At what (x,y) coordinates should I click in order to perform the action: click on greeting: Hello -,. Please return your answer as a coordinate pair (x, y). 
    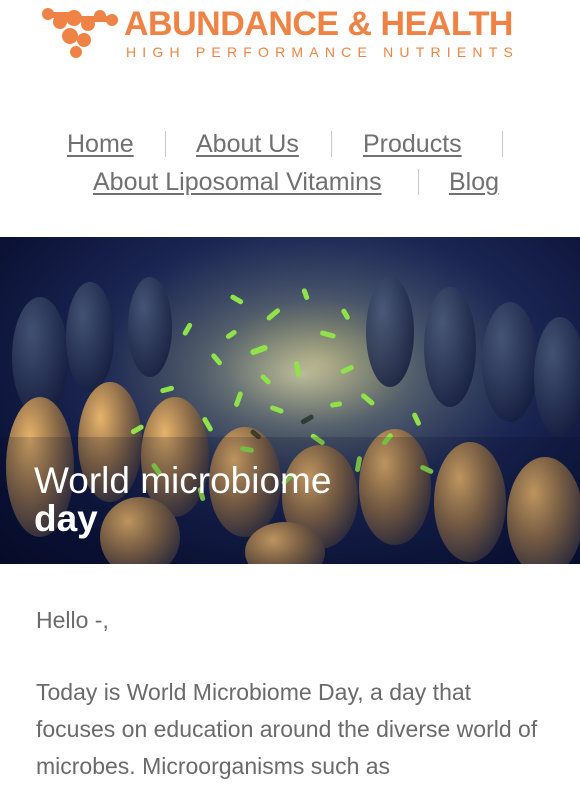
    Looking at the image, I should click on (72, 620).